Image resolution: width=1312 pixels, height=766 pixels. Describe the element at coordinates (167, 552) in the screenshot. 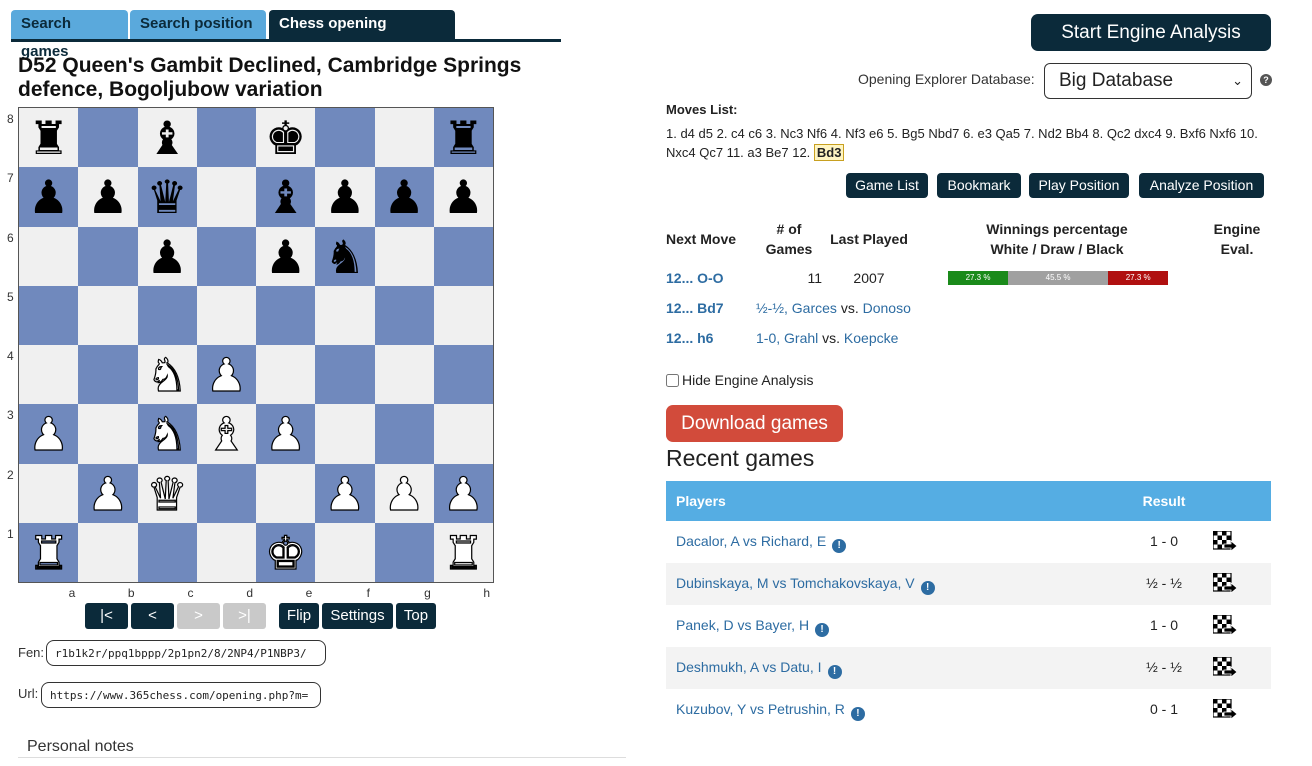

I see `square-c1` at that location.